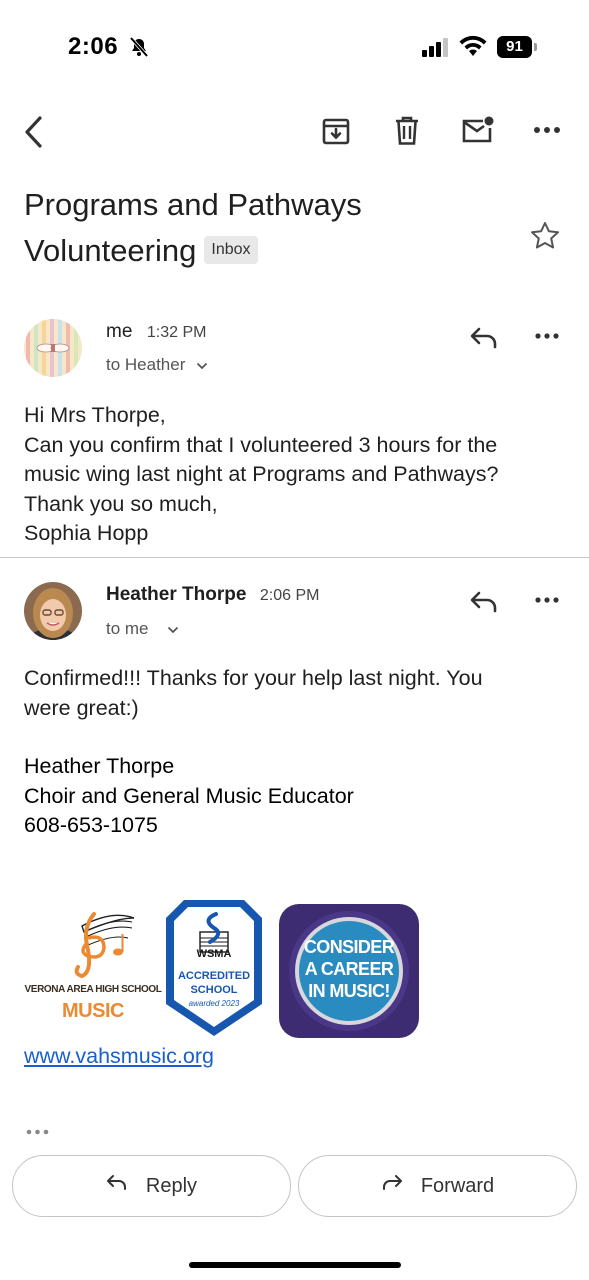 The height and width of the screenshot is (1280, 589). Describe the element at coordinates (514, 46) in the screenshot. I see `battery-level: 91` at that location.